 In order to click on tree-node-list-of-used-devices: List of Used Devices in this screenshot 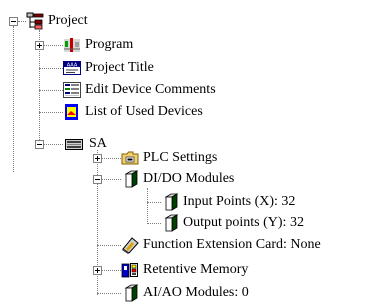, I will do `click(133, 112)`.